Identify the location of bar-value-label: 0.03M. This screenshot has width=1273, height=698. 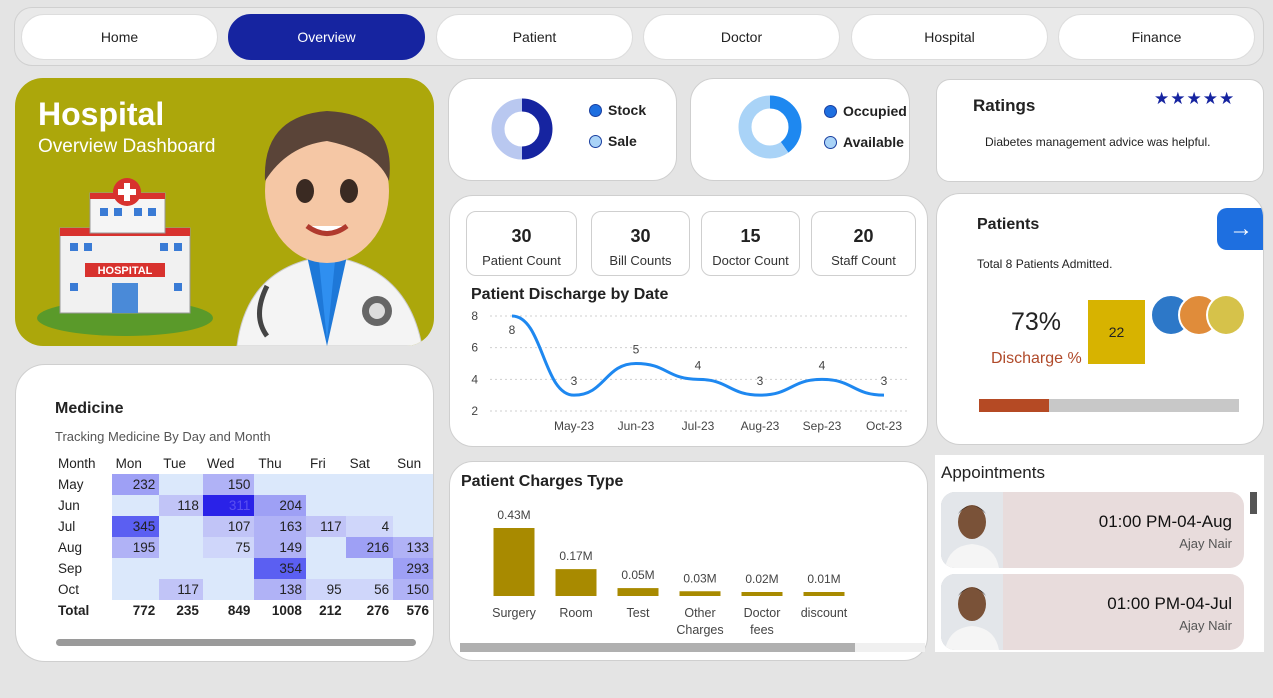
(699, 578).